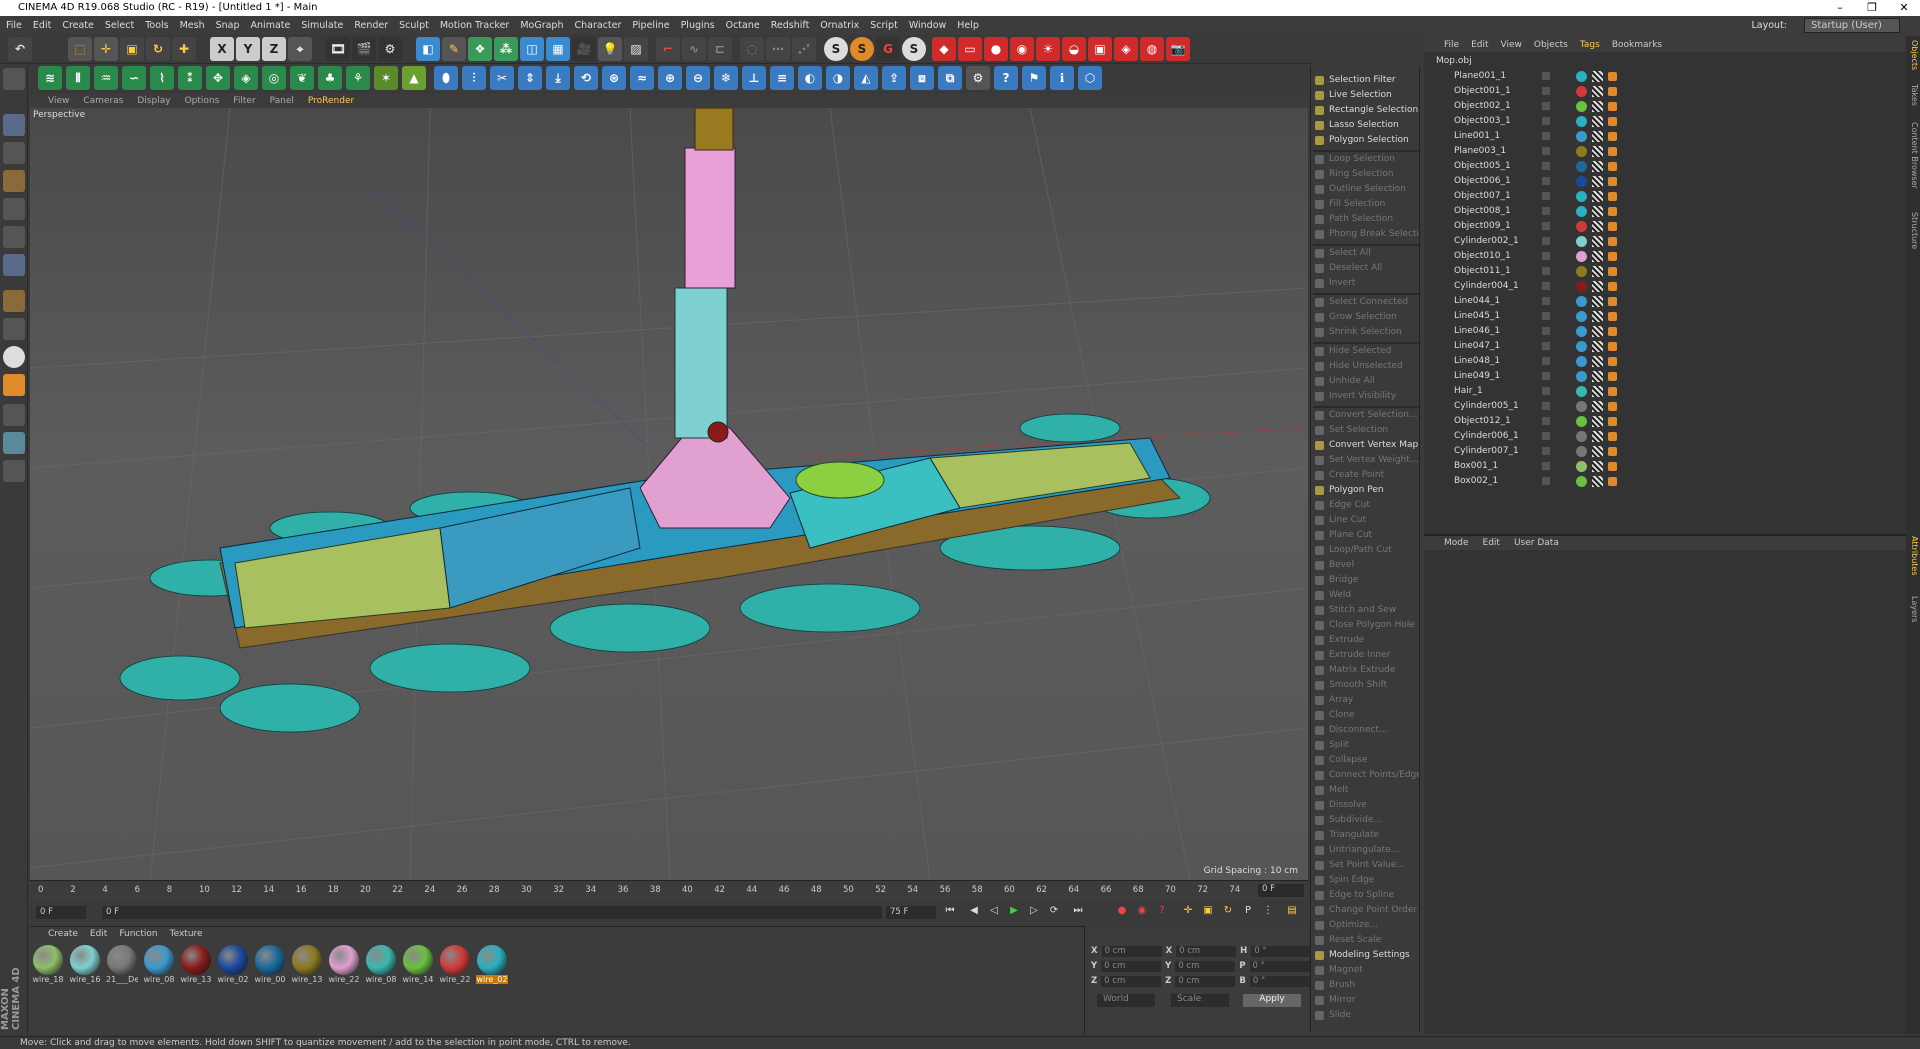  What do you see at coordinates (1366, 1000) in the screenshot?
I see `command-mirror: Mirror` at bounding box center [1366, 1000].